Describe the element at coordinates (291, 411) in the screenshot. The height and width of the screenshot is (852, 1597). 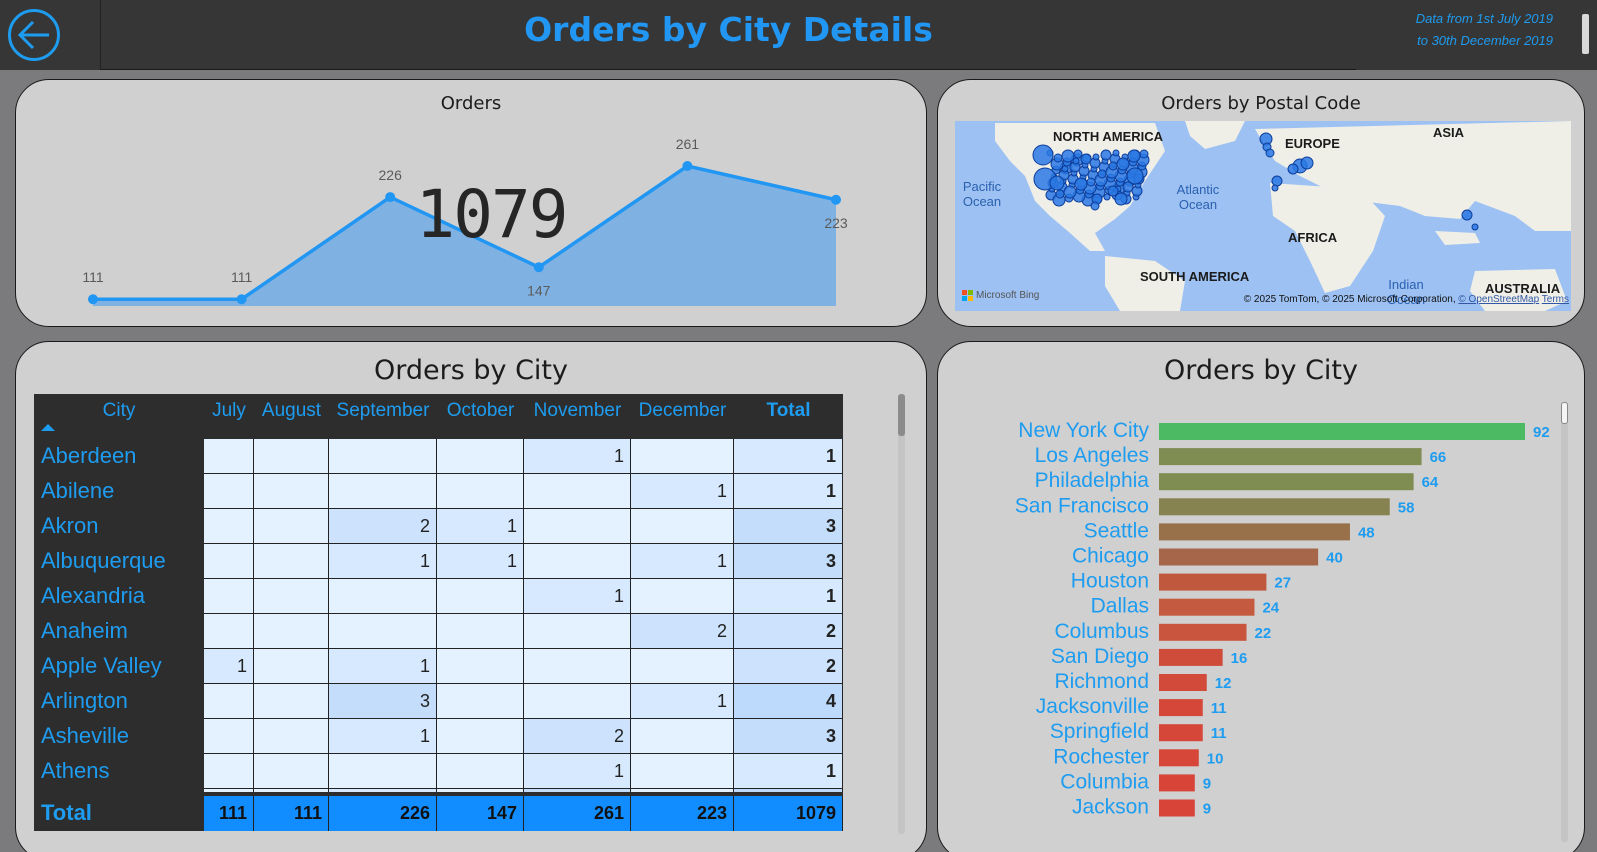
I see `column-header-august: August` at that location.